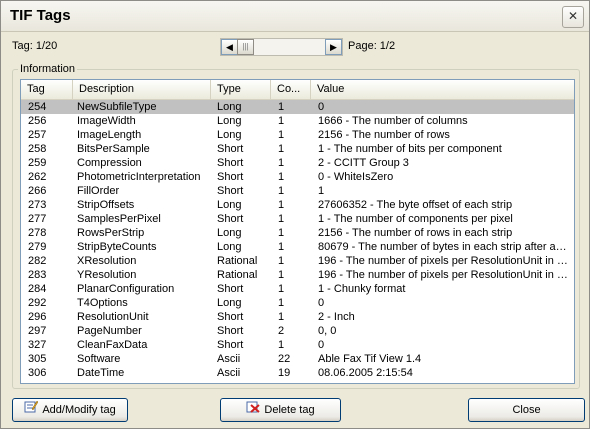 This screenshot has height=429, width=590. What do you see at coordinates (107, 261) in the screenshot?
I see `cell-description: XResolution` at bounding box center [107, 261].